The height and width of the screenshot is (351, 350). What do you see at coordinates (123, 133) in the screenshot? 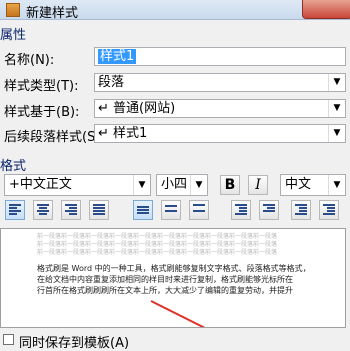
I see `following-style-value: ↵ 样式1` at bounding box center [123, 133].